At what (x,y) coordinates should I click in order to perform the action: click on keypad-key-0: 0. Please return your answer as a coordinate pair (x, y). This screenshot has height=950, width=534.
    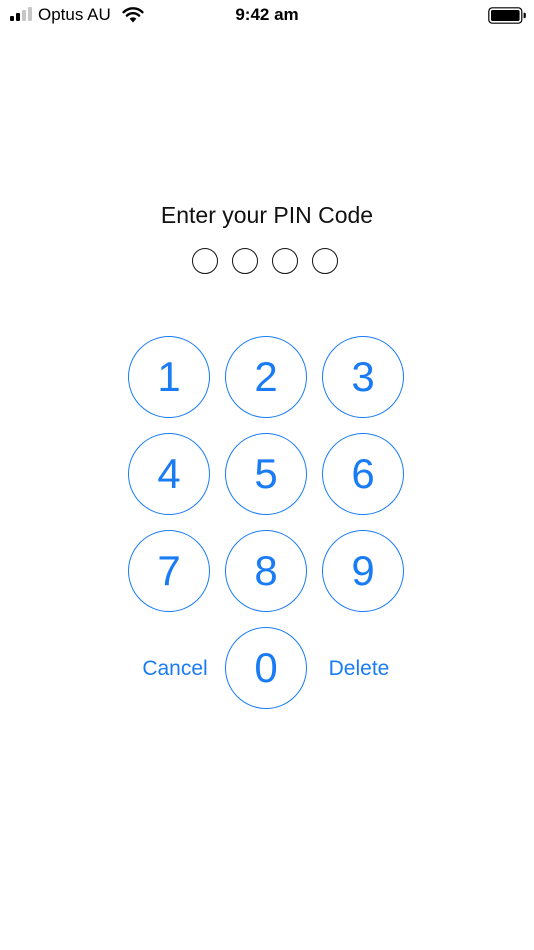
    Looking at the image, I should click on (266, 668).